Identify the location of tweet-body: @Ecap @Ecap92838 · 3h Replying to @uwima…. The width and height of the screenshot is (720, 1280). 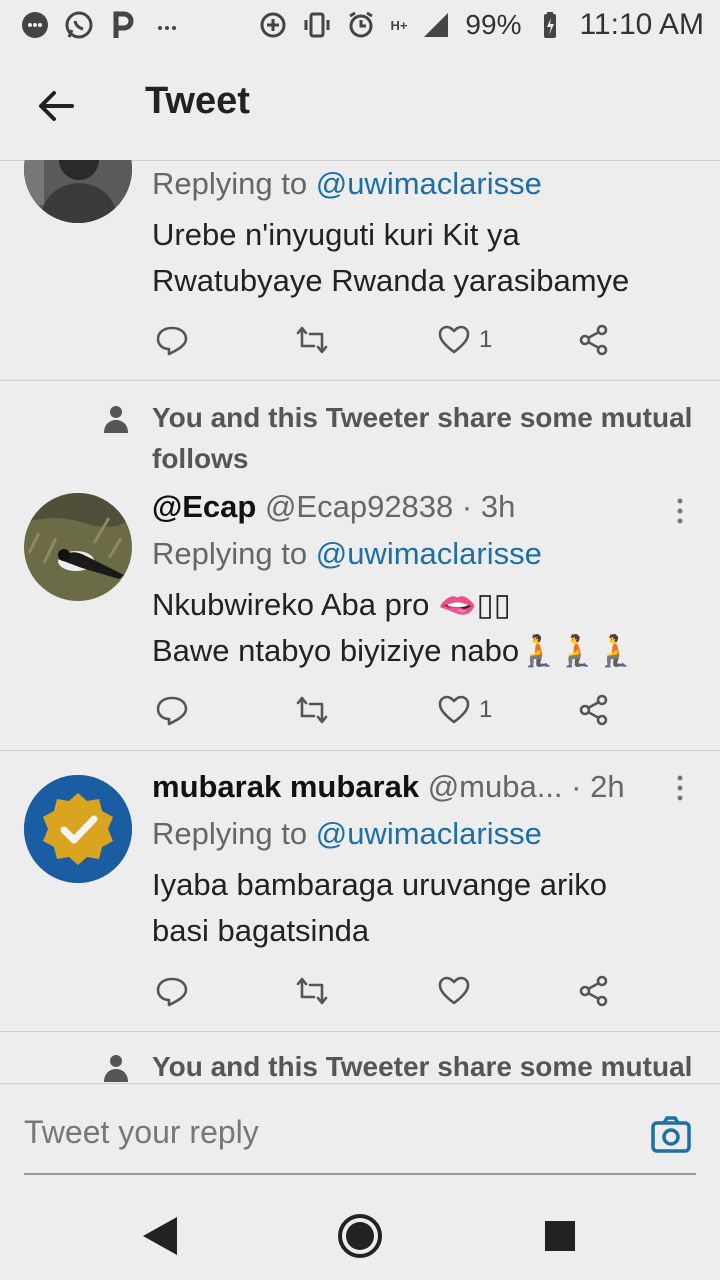
(431, 579).